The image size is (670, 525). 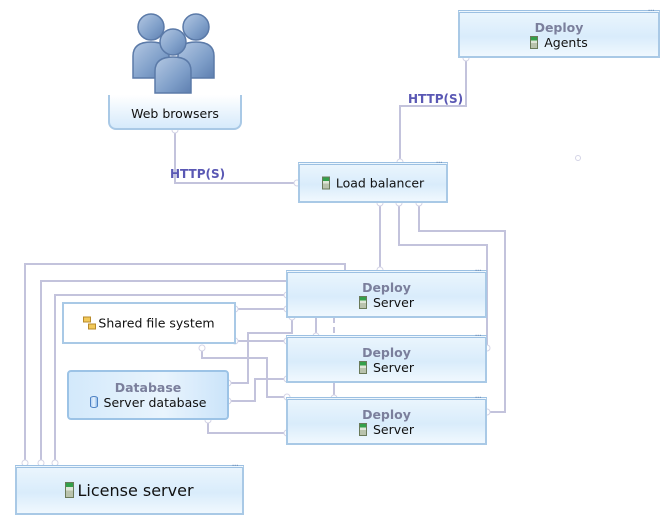 I want to click on database-stereotype: Database, so click(x=148, y=387).